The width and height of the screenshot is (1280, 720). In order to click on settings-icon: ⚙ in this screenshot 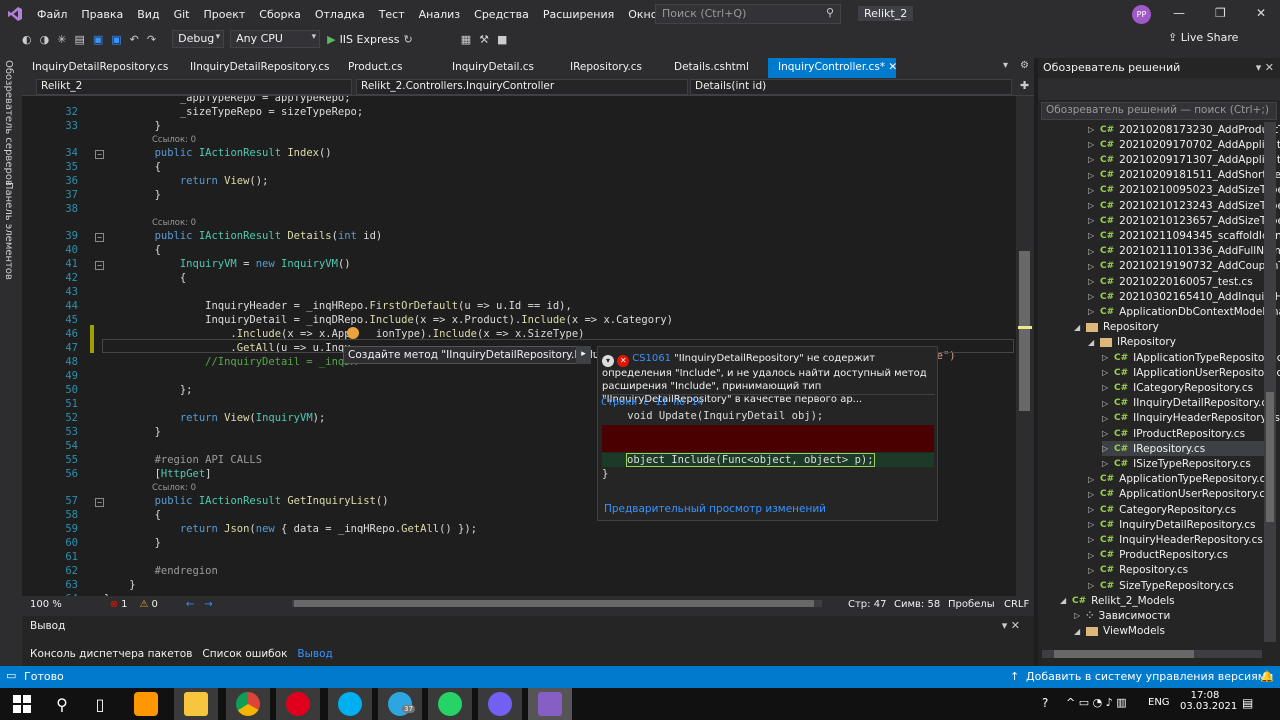, I will do `click(1024, 65)`.